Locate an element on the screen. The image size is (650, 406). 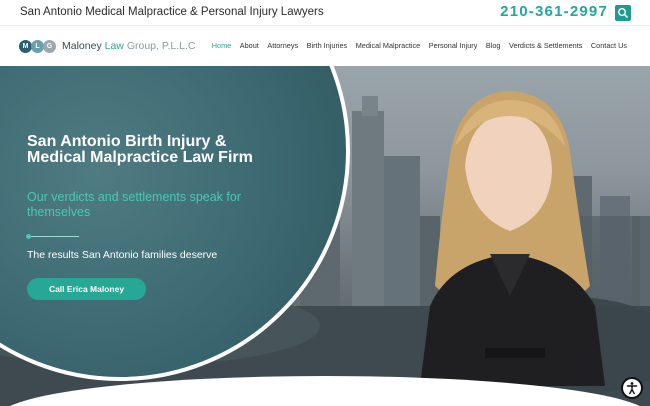
nav-item-birth-injuries: Birth Injuries is located at coordinates (327, 45).